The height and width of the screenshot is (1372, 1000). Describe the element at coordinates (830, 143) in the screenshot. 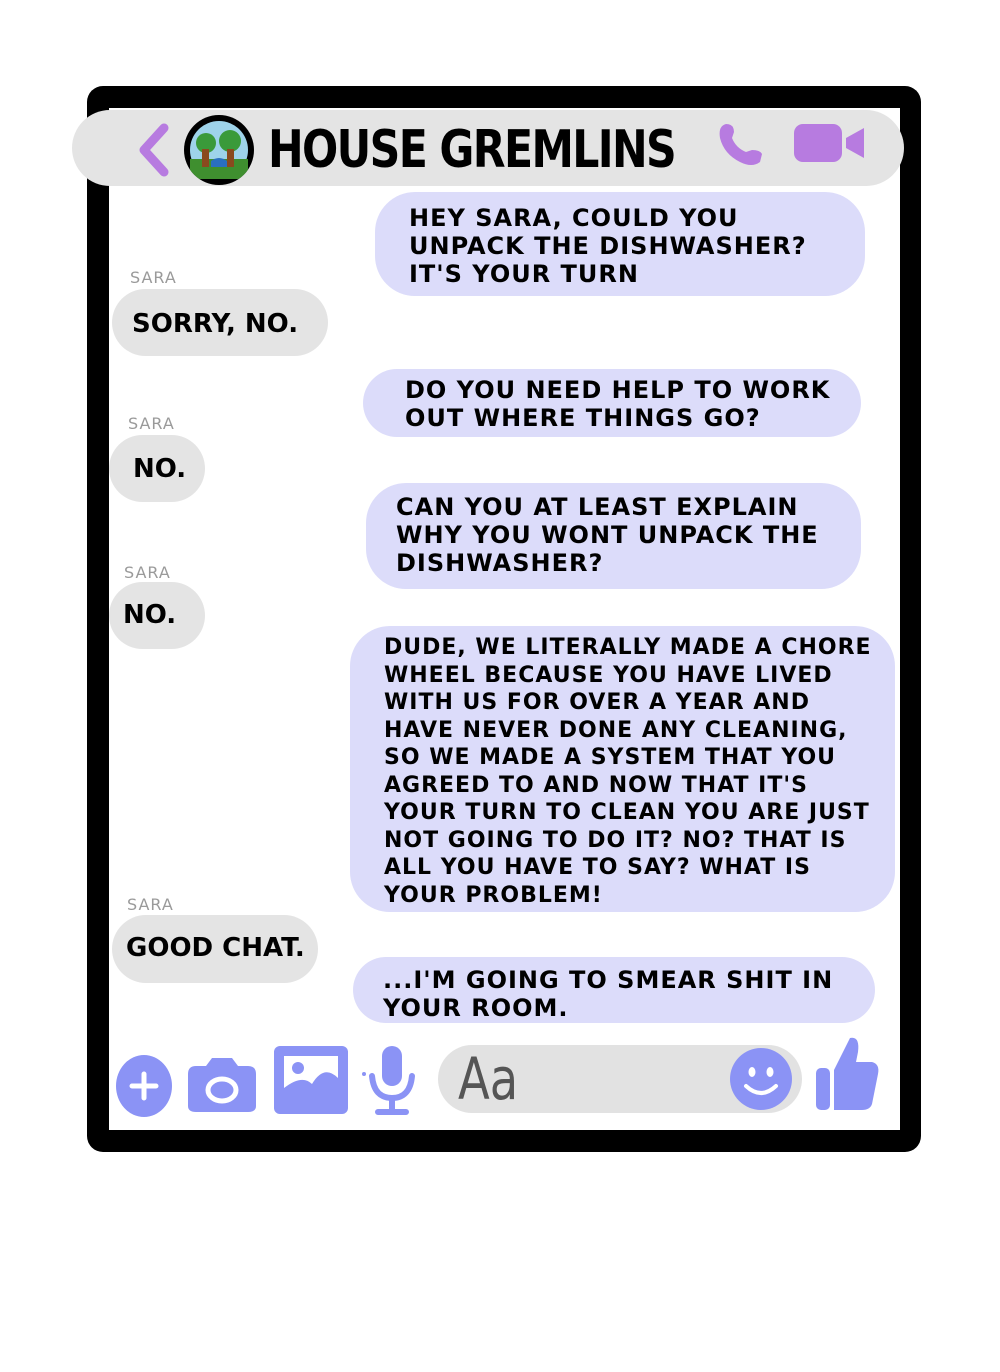

I see `video-camera-icon` at that location.